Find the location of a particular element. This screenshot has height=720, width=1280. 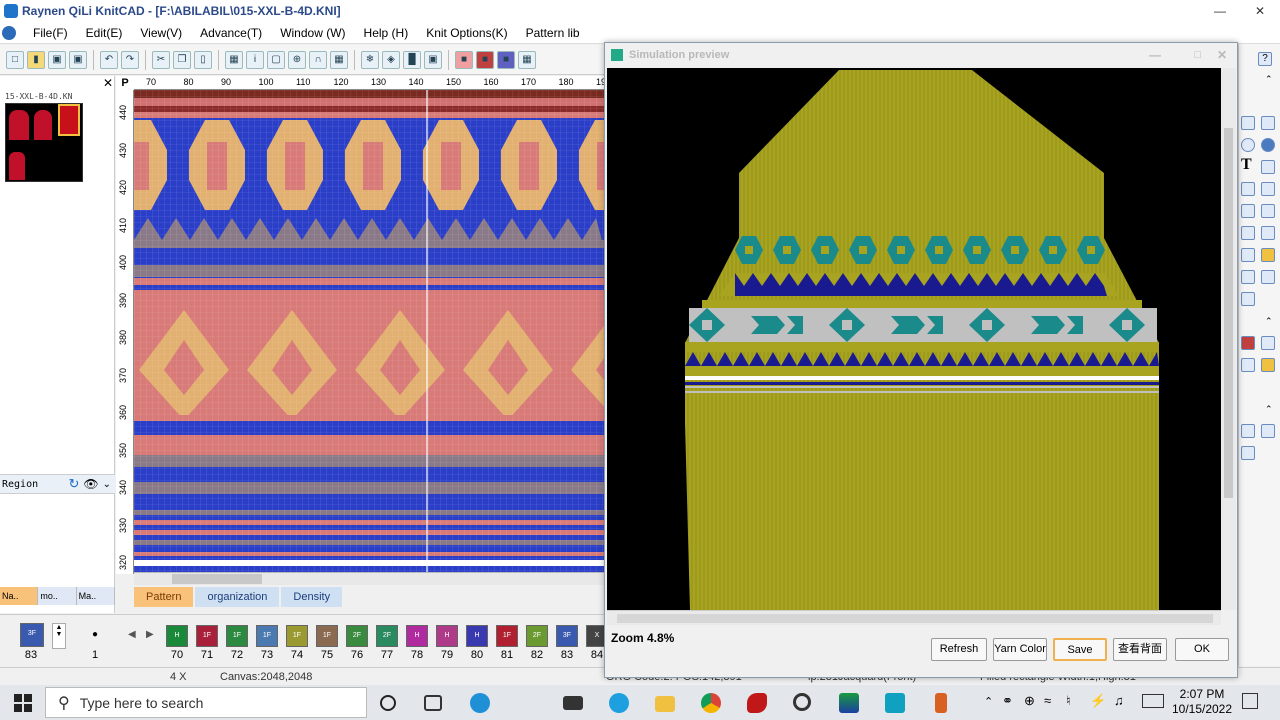

view-back-button: 查看背面 is located at coordinates (1140, 649).